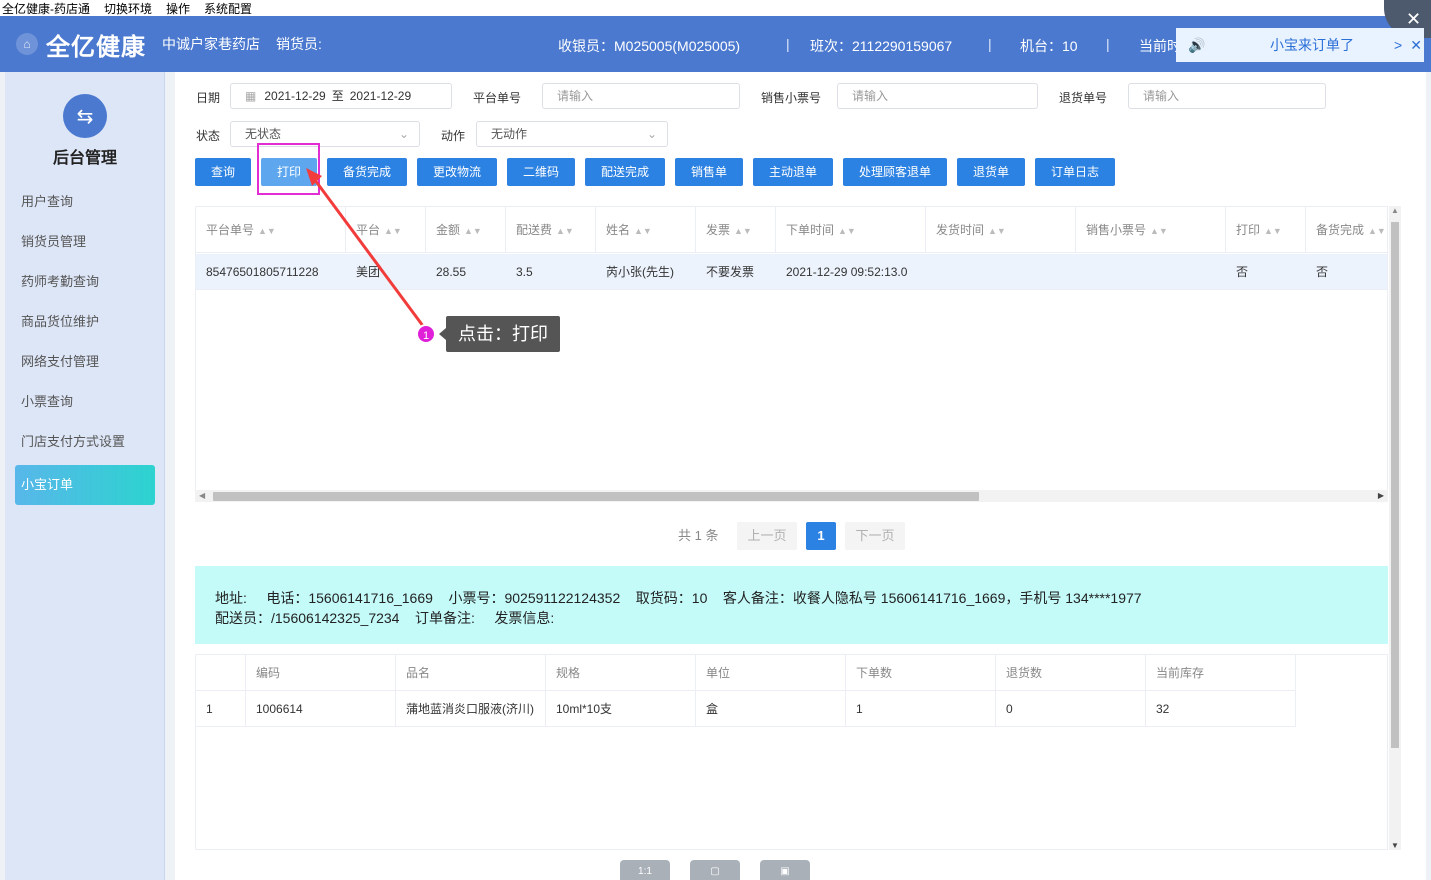 This screenshot has width=1431, height=880. I want to click on date-label: 日期, so click(208, 98).